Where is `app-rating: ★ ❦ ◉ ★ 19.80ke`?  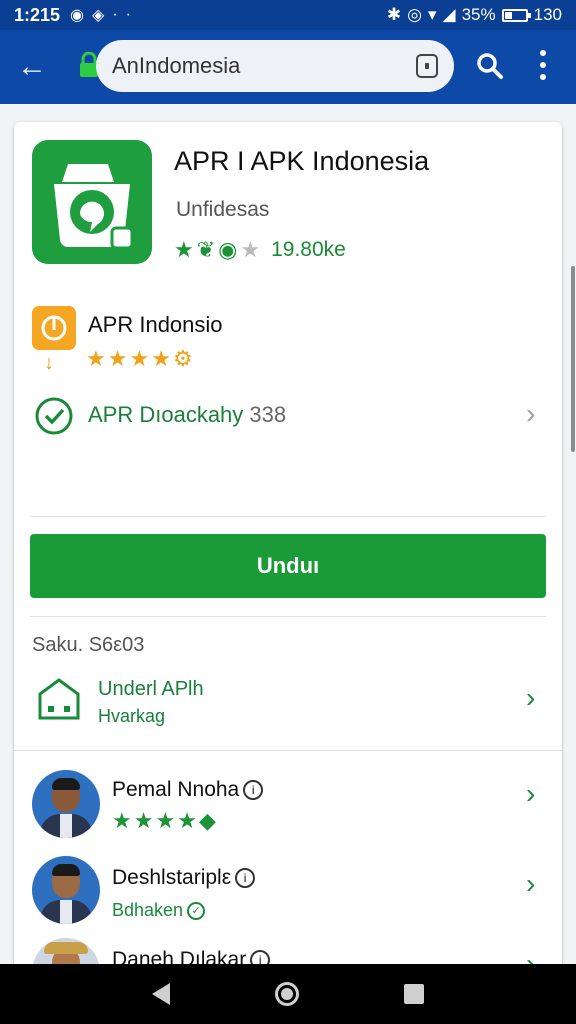
app-rating: ★ ❦ ◉ ★ 19.80ke is located at coordinates (260, 250).